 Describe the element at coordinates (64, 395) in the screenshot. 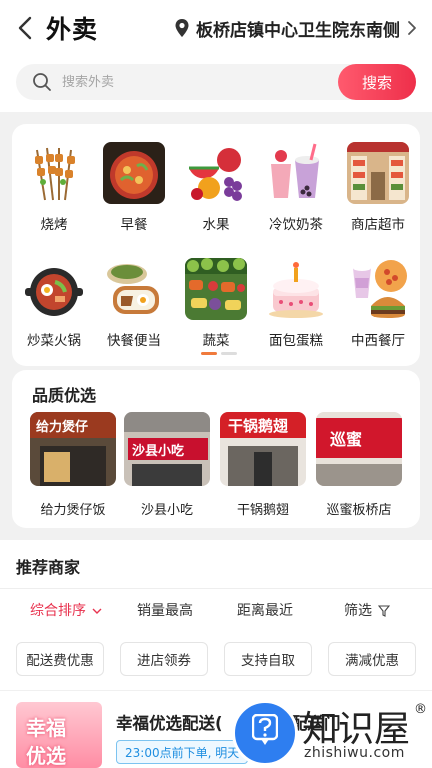

I see `section-title: 品质优选` at that location.